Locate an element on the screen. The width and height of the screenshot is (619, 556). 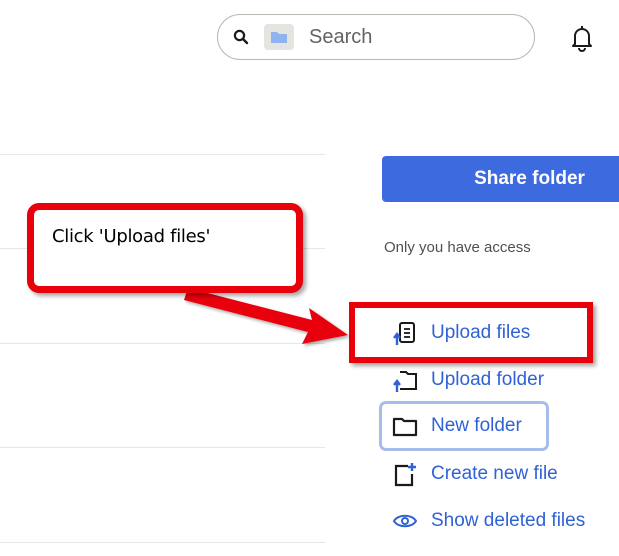
new-file-icon is located at coordinates (405, 475).